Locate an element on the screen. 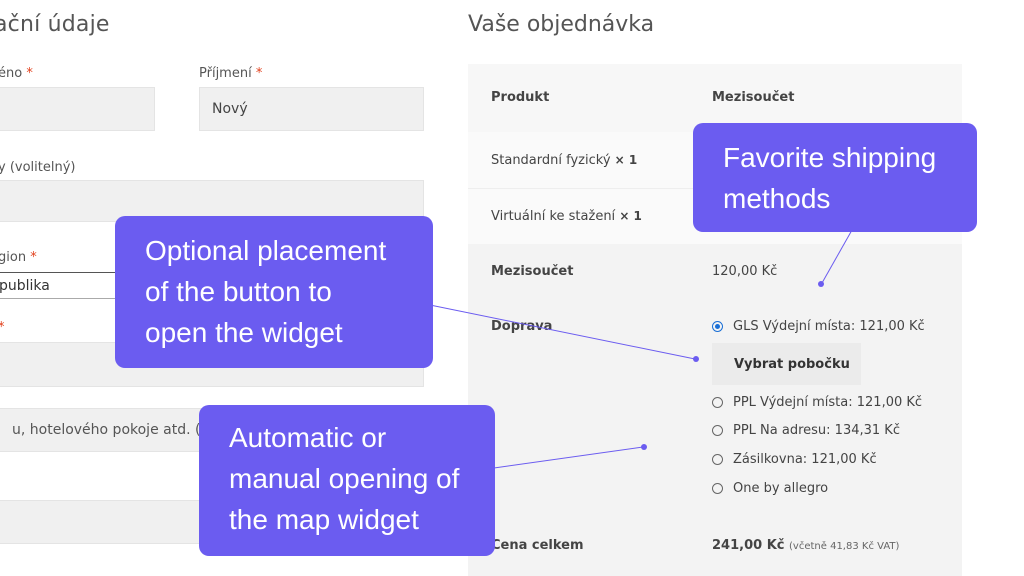 This screenshot has height=576, width=1024. callout-line: Automatic or is located at coordinates (308, 437).